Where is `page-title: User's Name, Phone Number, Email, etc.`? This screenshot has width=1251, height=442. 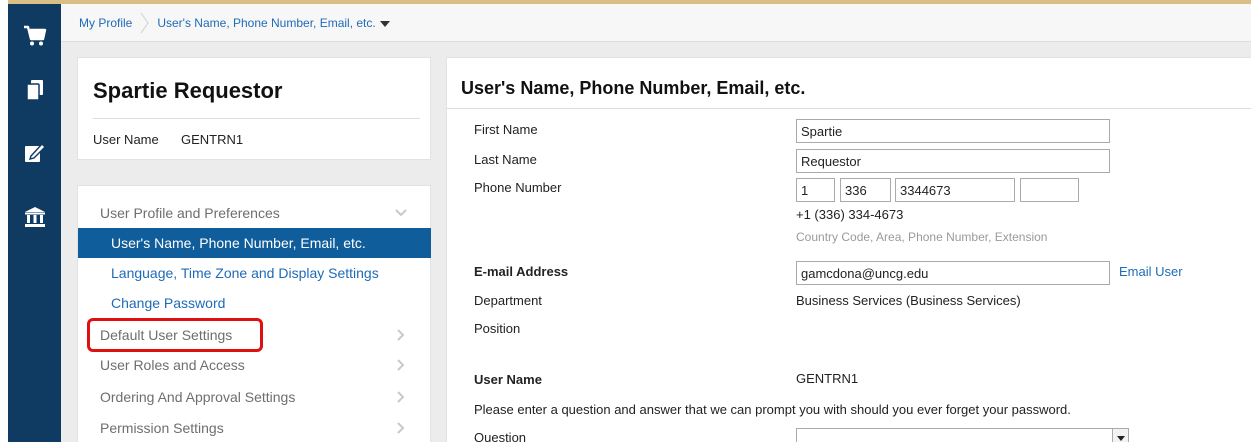 page-title: User's Name, Phone Number, Email, etc. is located at coordinates (633, 88).